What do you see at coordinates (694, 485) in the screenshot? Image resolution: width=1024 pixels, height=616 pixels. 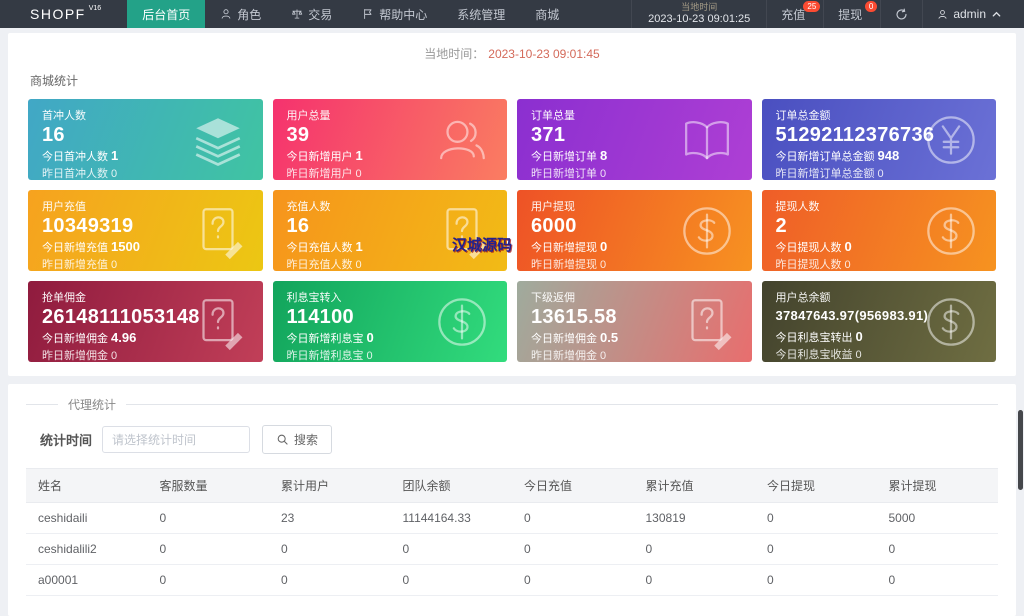 I see `table-header: 累计充值` at bounding box center [694, 485].